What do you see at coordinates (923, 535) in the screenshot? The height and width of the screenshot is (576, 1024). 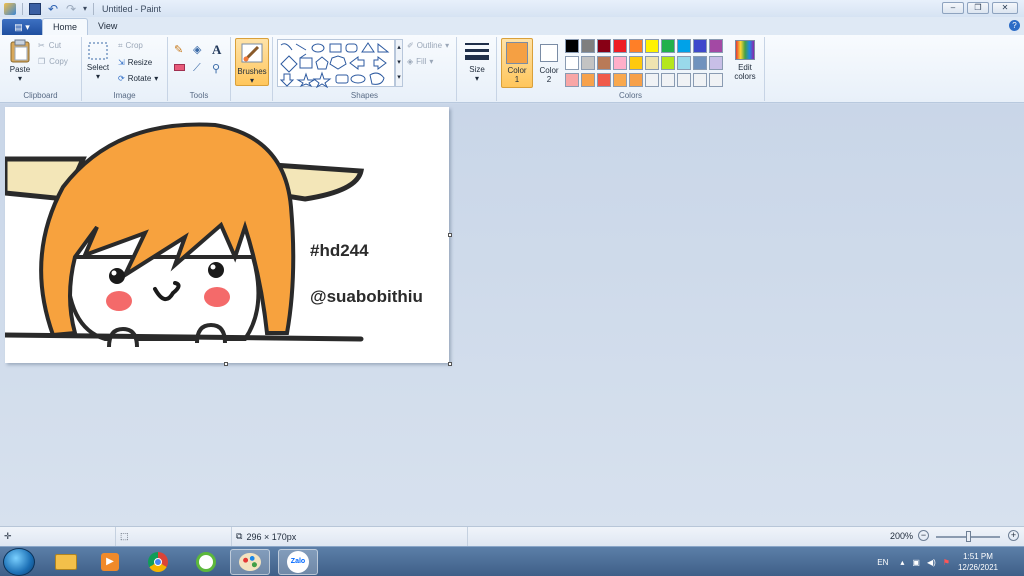 I see `zoom-out-button: −` at bounding box center [923, 535].